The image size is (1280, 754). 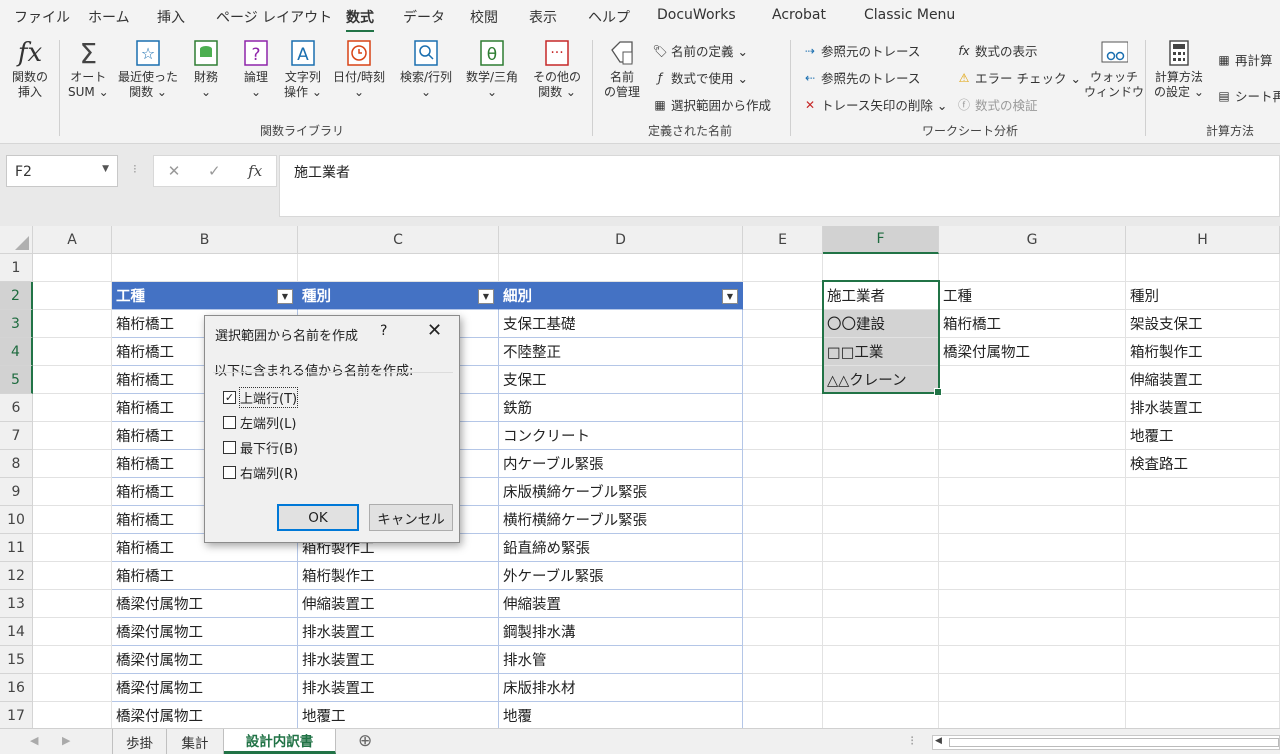 I want to click on watch-window-button: ウォッチ ウィンドウ, so click(x=1114, y=69).